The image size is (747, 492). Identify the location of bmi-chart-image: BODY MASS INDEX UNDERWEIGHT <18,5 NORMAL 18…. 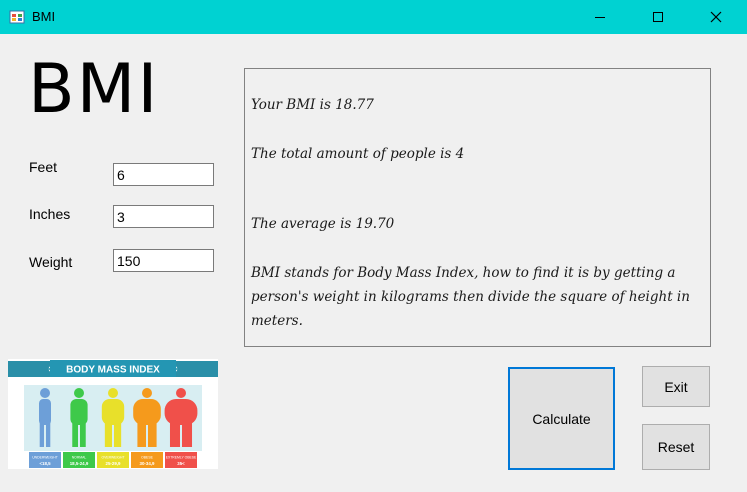
(113, 414).